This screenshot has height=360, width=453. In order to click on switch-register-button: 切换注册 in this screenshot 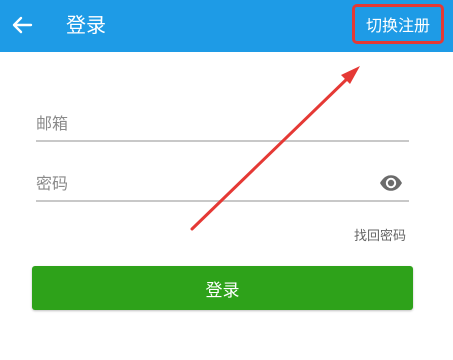, I will do `click(398, 24)`.